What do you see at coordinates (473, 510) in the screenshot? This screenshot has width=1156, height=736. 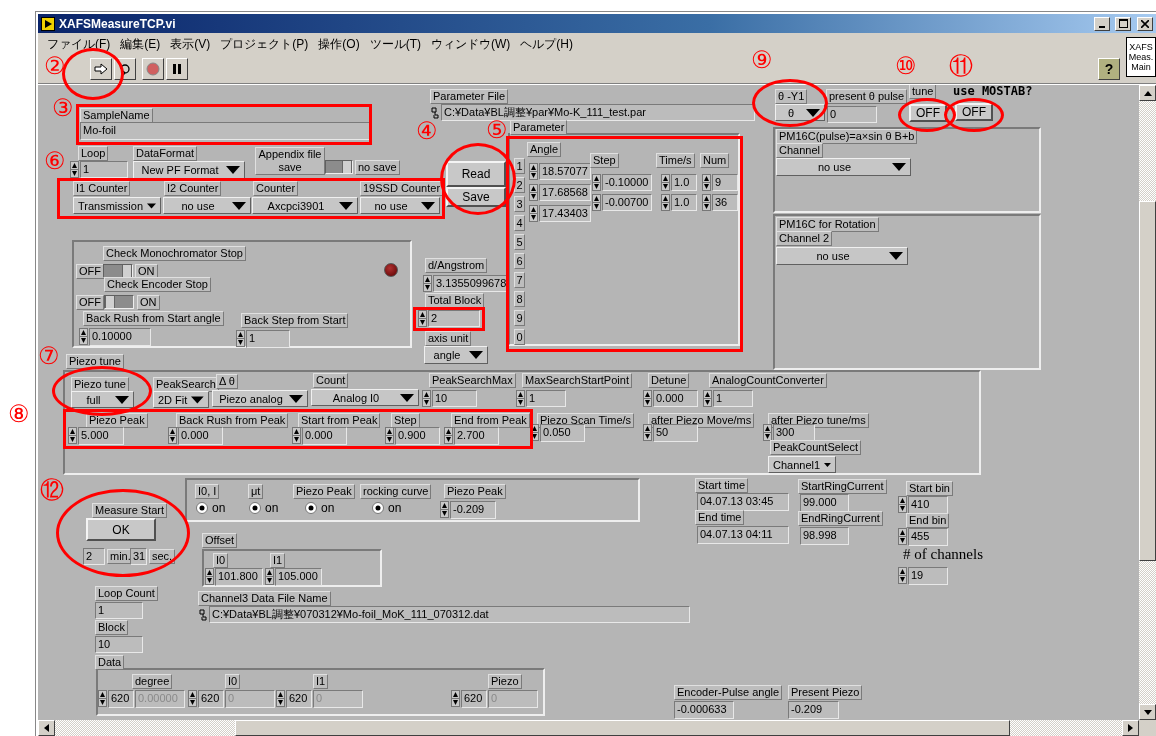 I see `numeric-field: -0.209` at bounding box center [473, 510].